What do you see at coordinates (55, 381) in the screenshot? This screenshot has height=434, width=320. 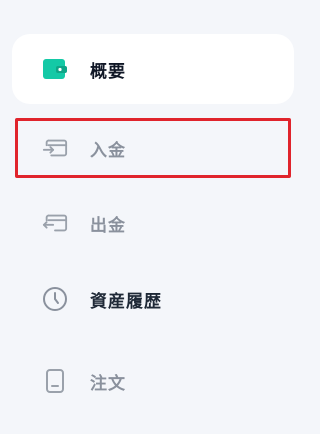 I see `document-icon` at bounding box center [55, 381].